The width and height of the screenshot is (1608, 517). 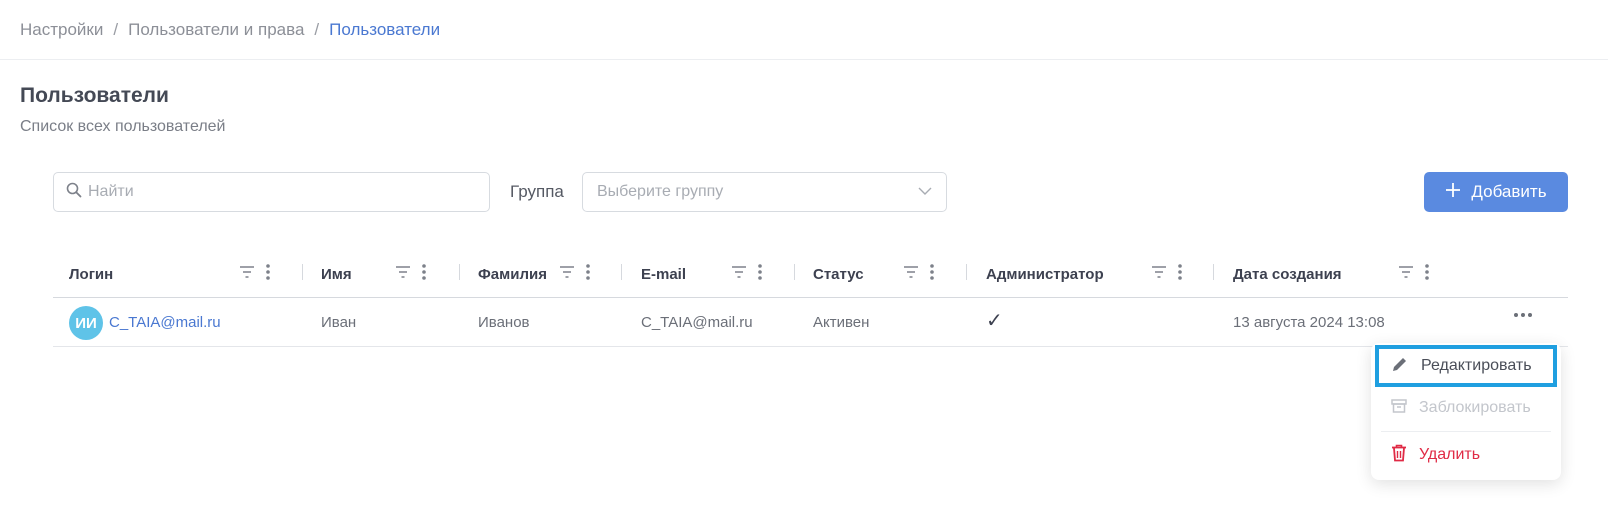 I want to click on page-subtitle: Список всех пользователей, so click(x=123, y=126).